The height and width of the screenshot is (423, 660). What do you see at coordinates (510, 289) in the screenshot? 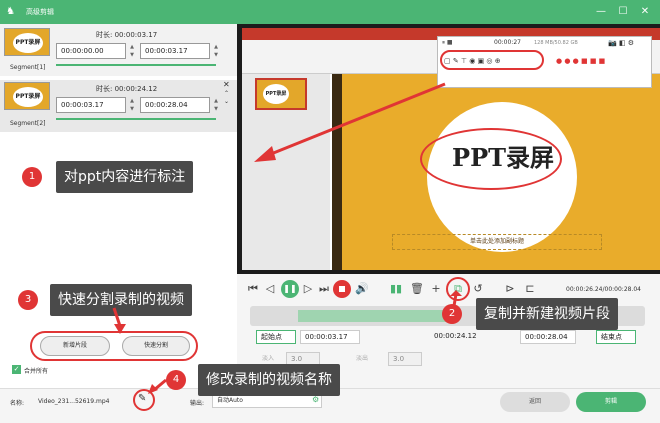
I see `mark-in-icon: ⊳` at bounding box center [510, 289].